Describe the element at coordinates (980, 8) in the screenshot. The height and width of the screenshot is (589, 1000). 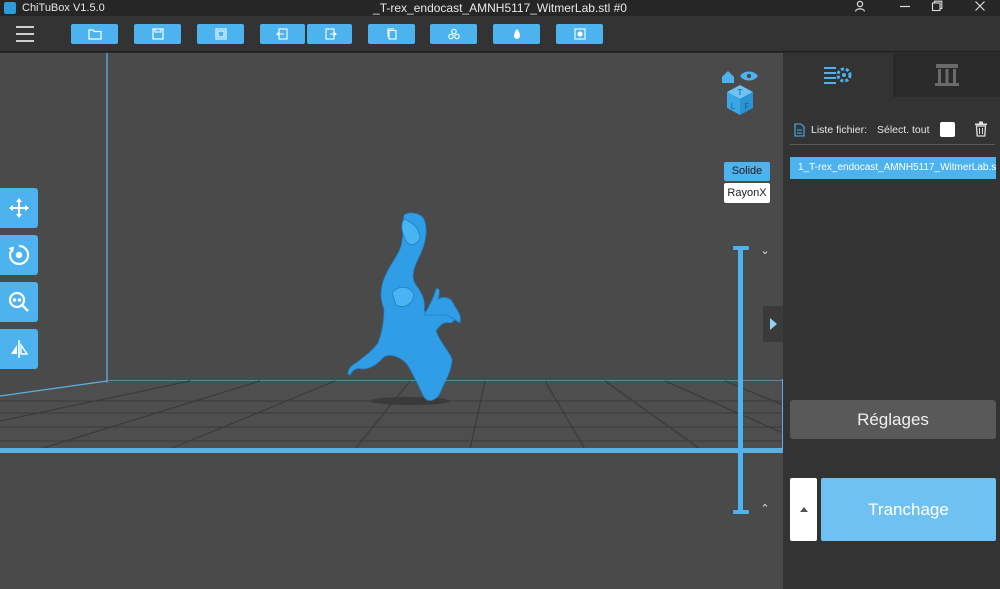
I see `close-icon` at that location.